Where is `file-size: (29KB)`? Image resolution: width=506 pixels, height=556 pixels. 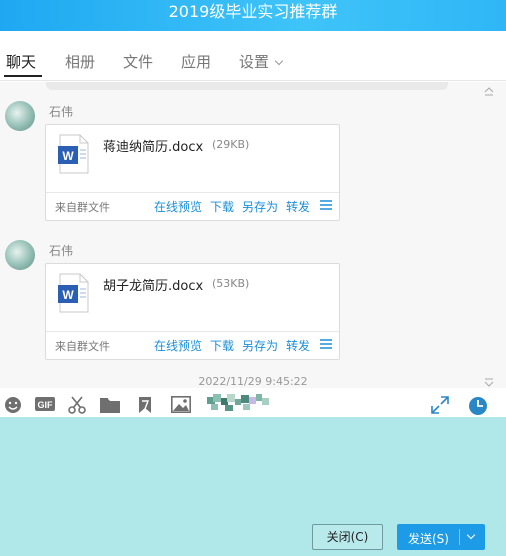
file-size: (29KB) is located at coordinates (231, 144).